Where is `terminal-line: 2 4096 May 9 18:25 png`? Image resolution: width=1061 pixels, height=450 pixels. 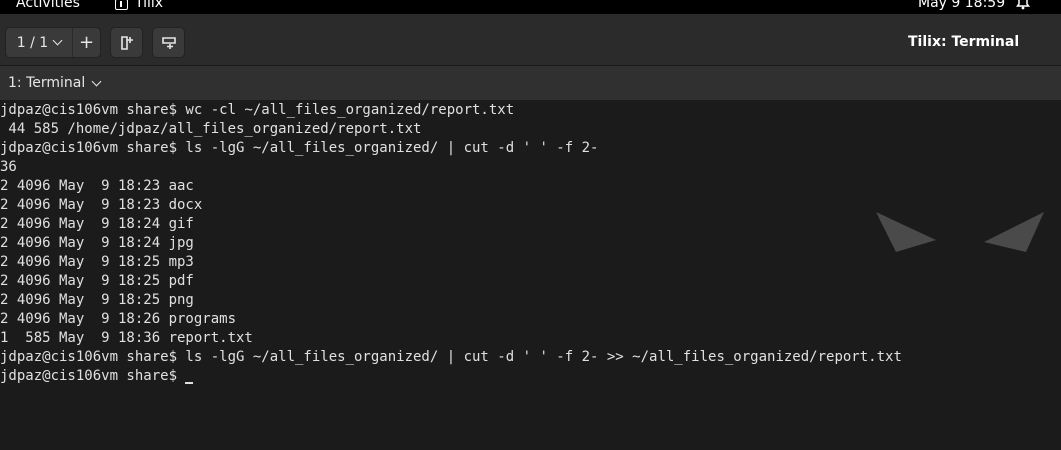 terminal-line: 2 4096 May 9 18:25 png is located at coordinates (97, 300).